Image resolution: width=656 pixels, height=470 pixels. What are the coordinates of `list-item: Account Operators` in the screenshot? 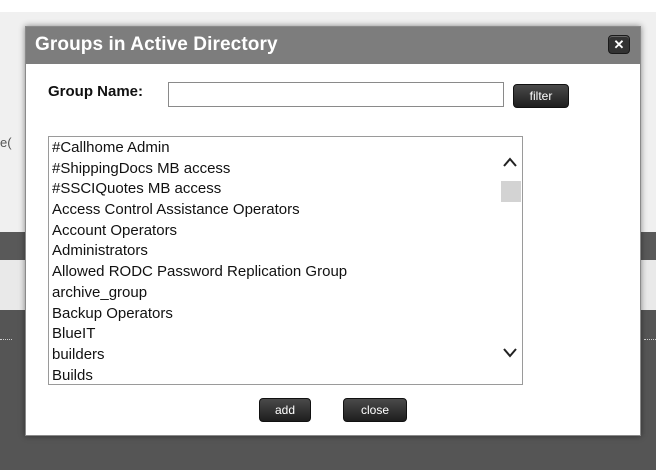 It's located at (272, 231).